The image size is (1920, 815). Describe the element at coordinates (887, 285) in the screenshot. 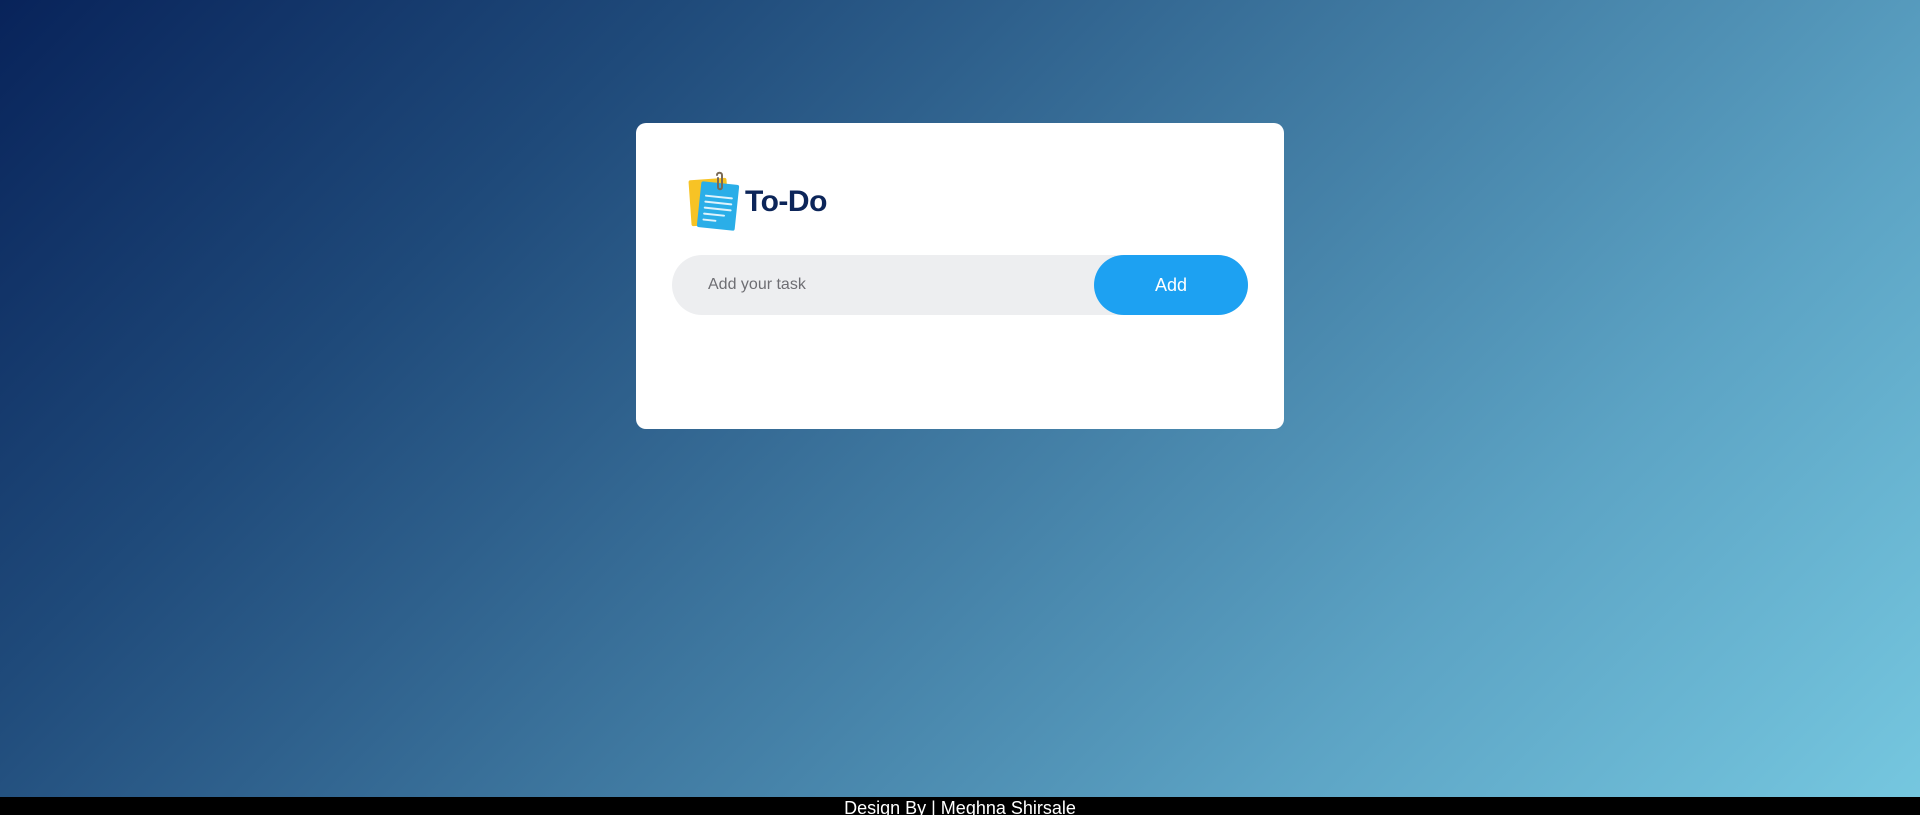

I see `task-input` at that location.